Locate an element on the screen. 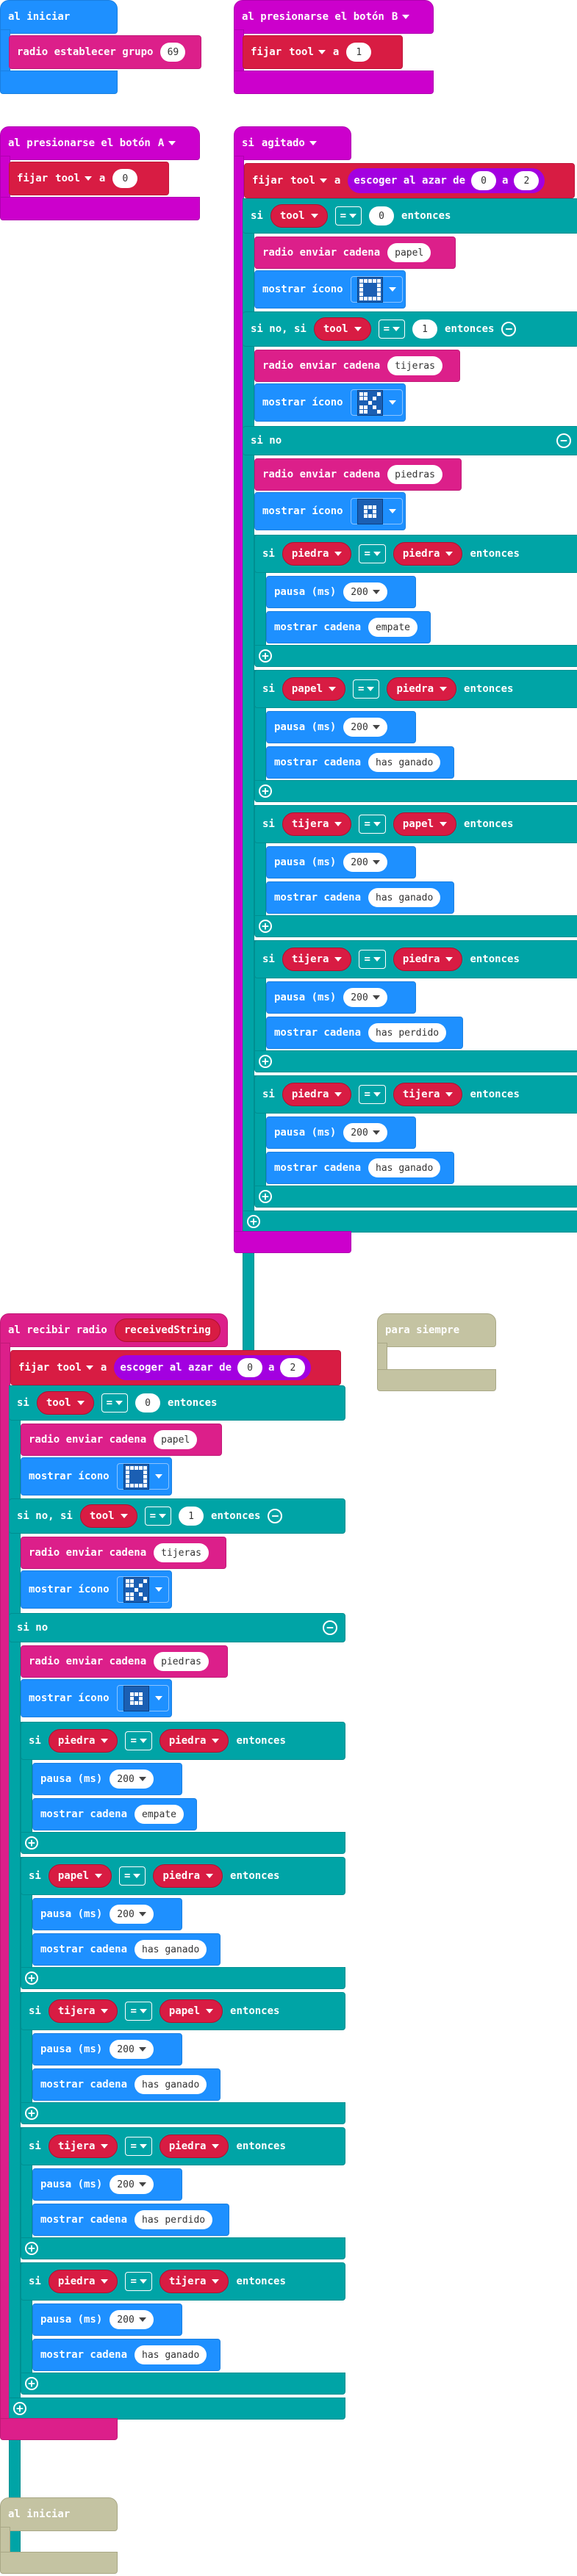 The image size is (577, 2576). var-tool-pill: tool is located at coordinates (342, 329).